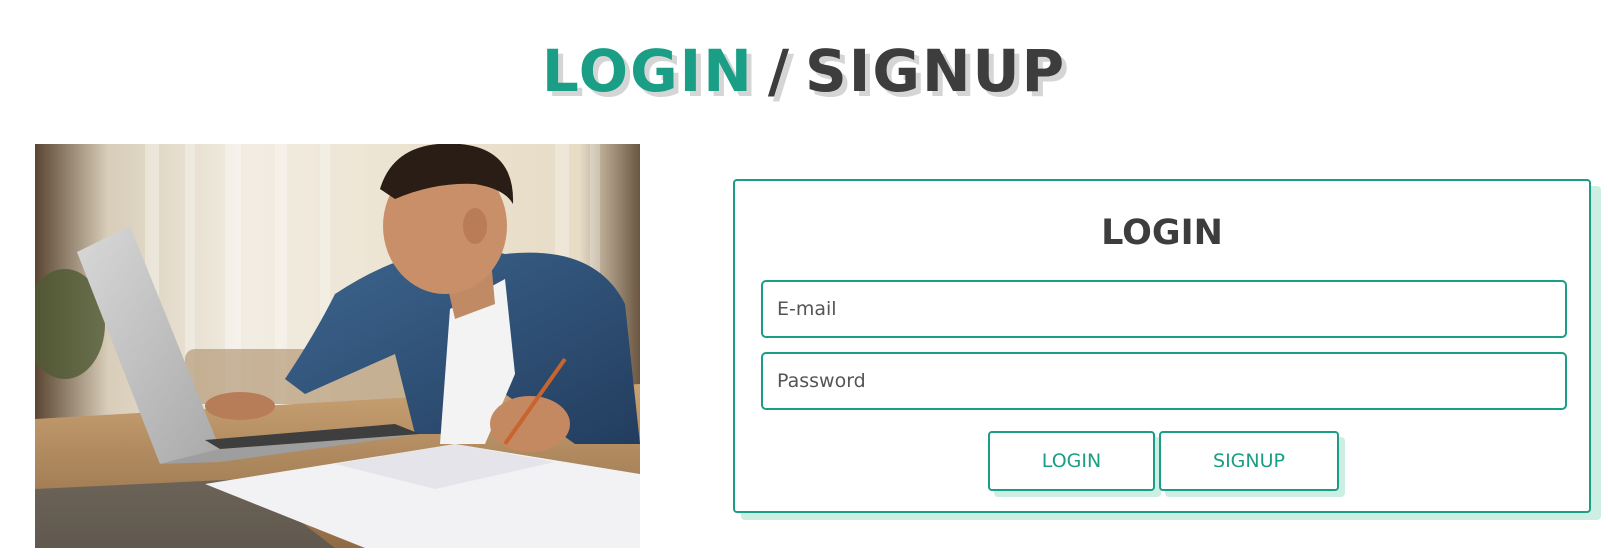  I want to click on page-title: LOGIN / SIGNUP, so click(804, 71).